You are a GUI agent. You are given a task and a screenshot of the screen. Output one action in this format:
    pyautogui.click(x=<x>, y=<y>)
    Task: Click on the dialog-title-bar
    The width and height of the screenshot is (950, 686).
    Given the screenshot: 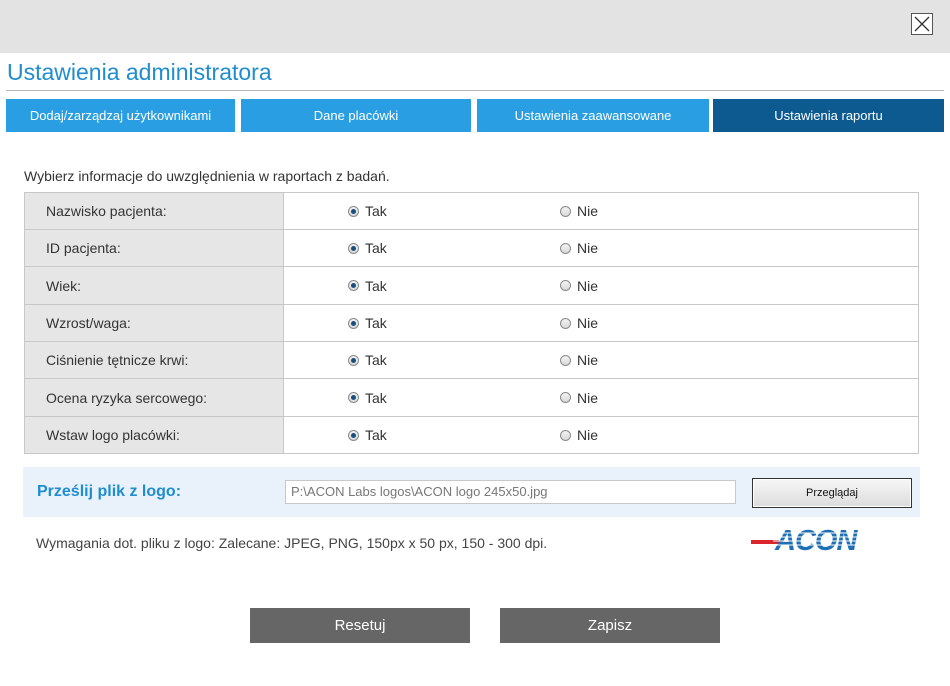 What is the action you would take?
    pyautogui.click(x=475, y=26)
    